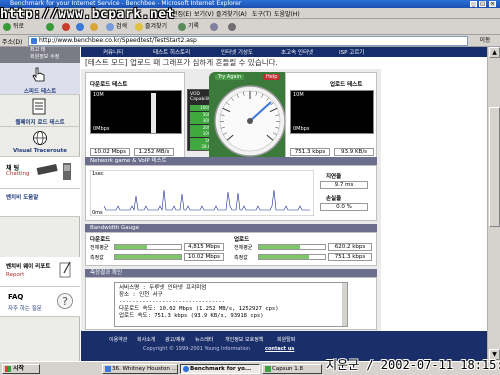 The height and width of the screenshot is (375, 500). I want to click on hand-pointer-icon, so click(38, 74).